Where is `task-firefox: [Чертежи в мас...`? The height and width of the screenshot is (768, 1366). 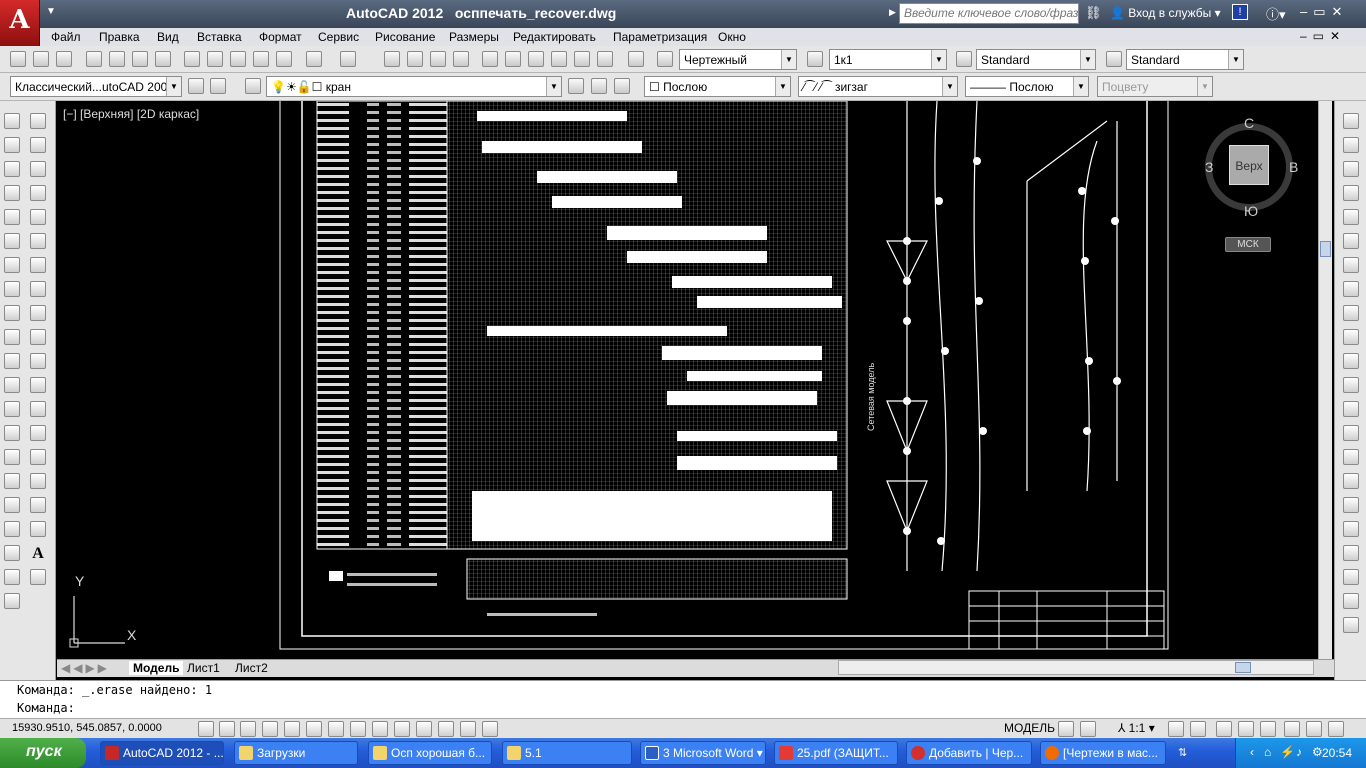
task-firefox: [Чертежи в мас... is located at coordinates (1103, 753).